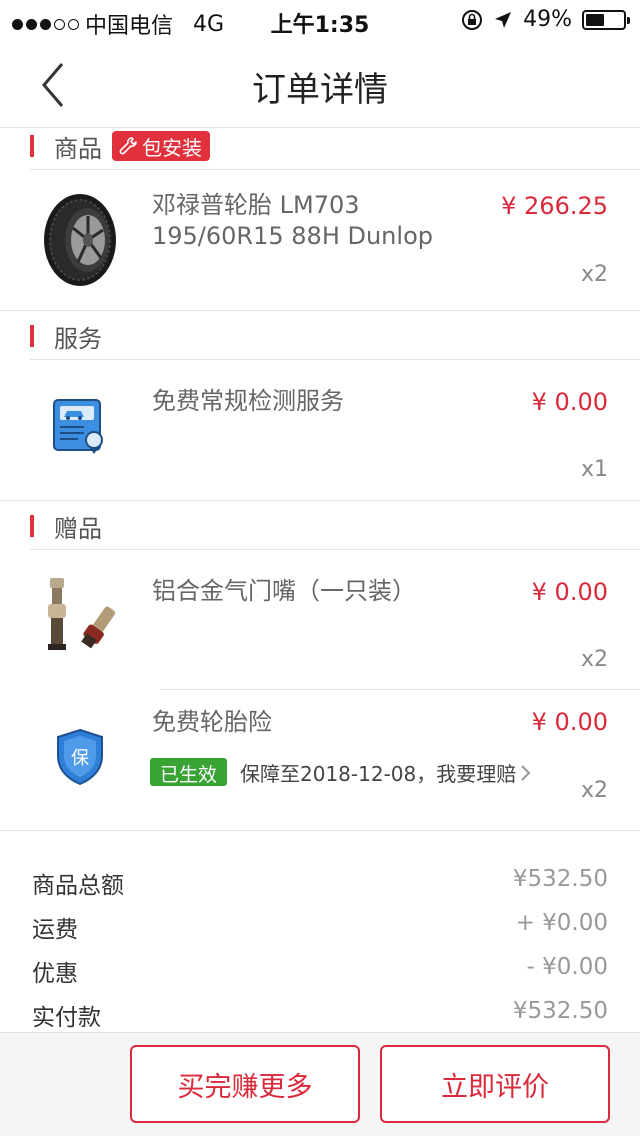  Describe the element at coordinates (547, 19) in the screenshot. I see `battery-percent: 49%` at that location.